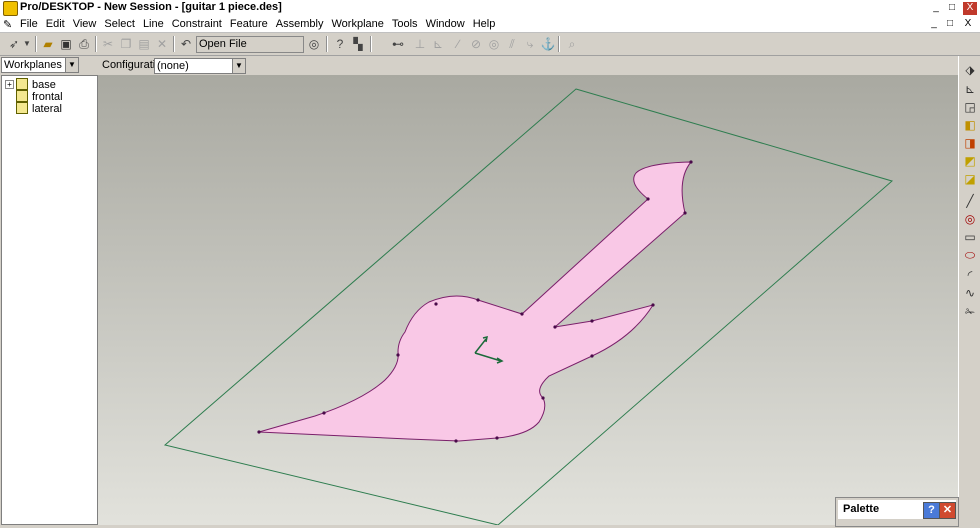  I want to click on hole-icon: ◎, so click(314, 44).